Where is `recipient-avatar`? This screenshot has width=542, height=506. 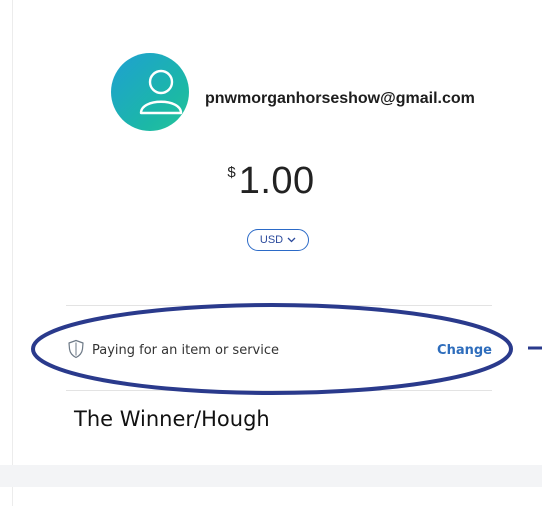 recipient-avatar is located at coordinates (150, 92).